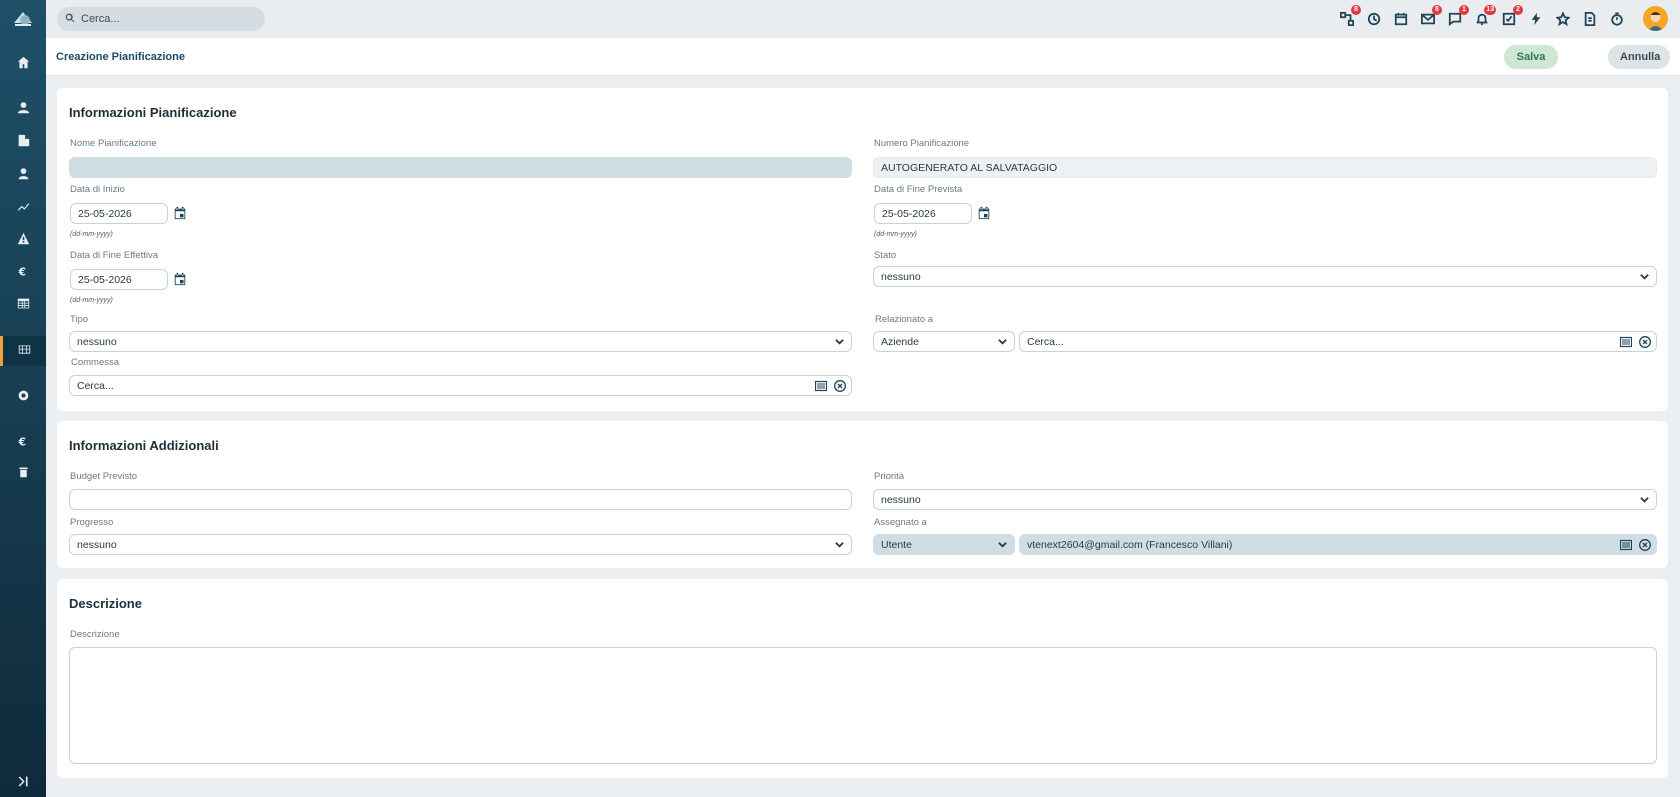  What do you see at coordinates (97, 189) in the screenshot?
I see `data-inizio-label: Data di Inizio` at bounding box center [97, 189].